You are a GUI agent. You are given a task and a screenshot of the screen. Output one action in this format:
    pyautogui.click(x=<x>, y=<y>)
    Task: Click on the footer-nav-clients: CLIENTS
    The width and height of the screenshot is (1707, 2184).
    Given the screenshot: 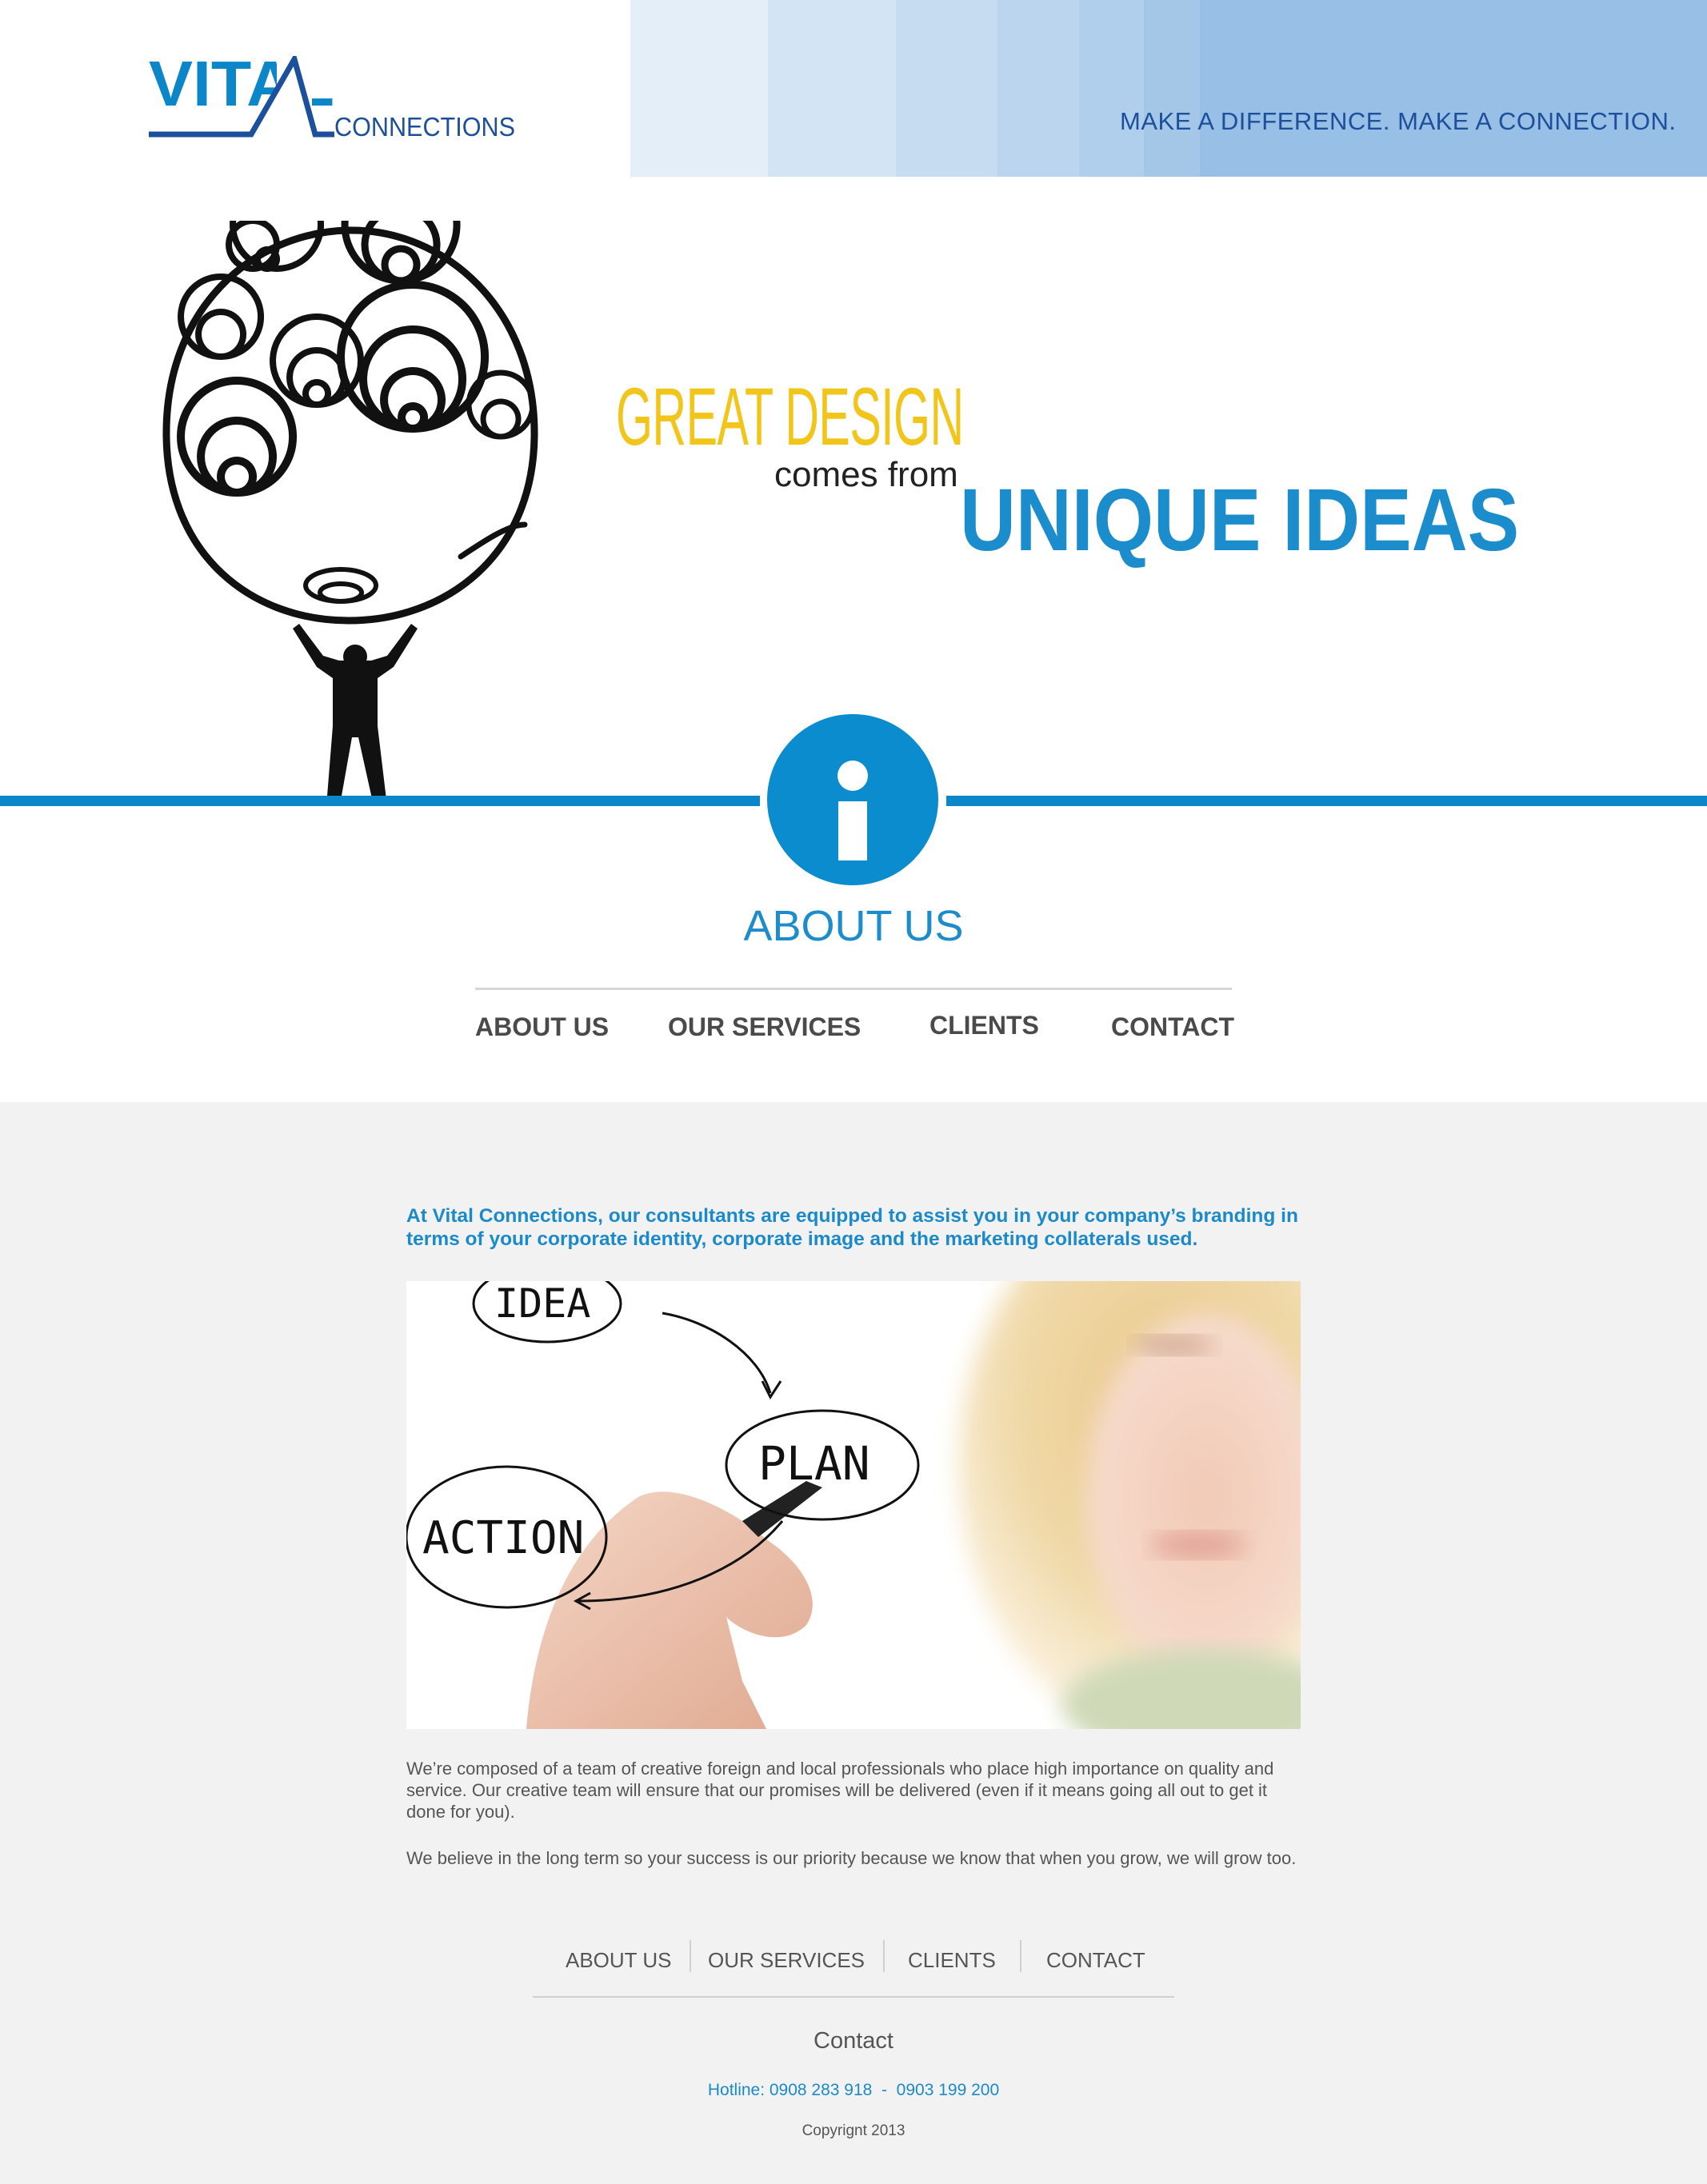 What is the action you would take?
    pyautogui.click(x=952, y=1961)
    